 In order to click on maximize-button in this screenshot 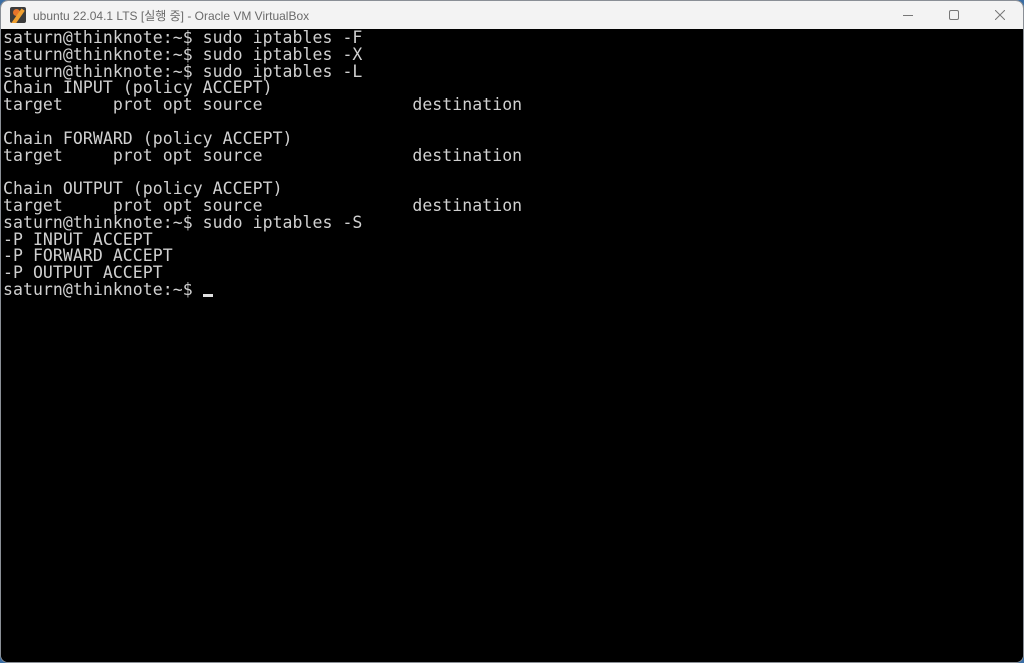, I will do `click(954, 15)`.